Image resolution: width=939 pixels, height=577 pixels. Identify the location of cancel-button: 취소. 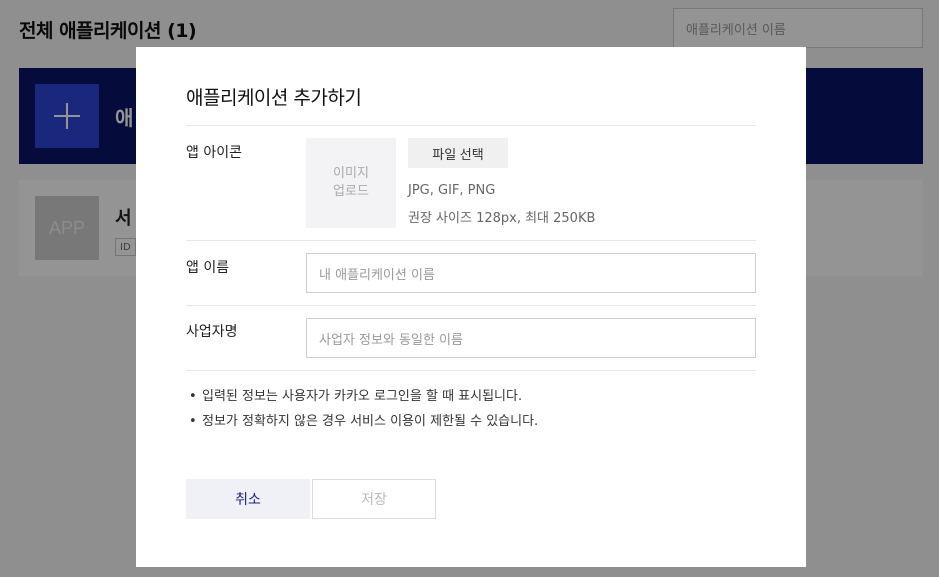
(248, 499).